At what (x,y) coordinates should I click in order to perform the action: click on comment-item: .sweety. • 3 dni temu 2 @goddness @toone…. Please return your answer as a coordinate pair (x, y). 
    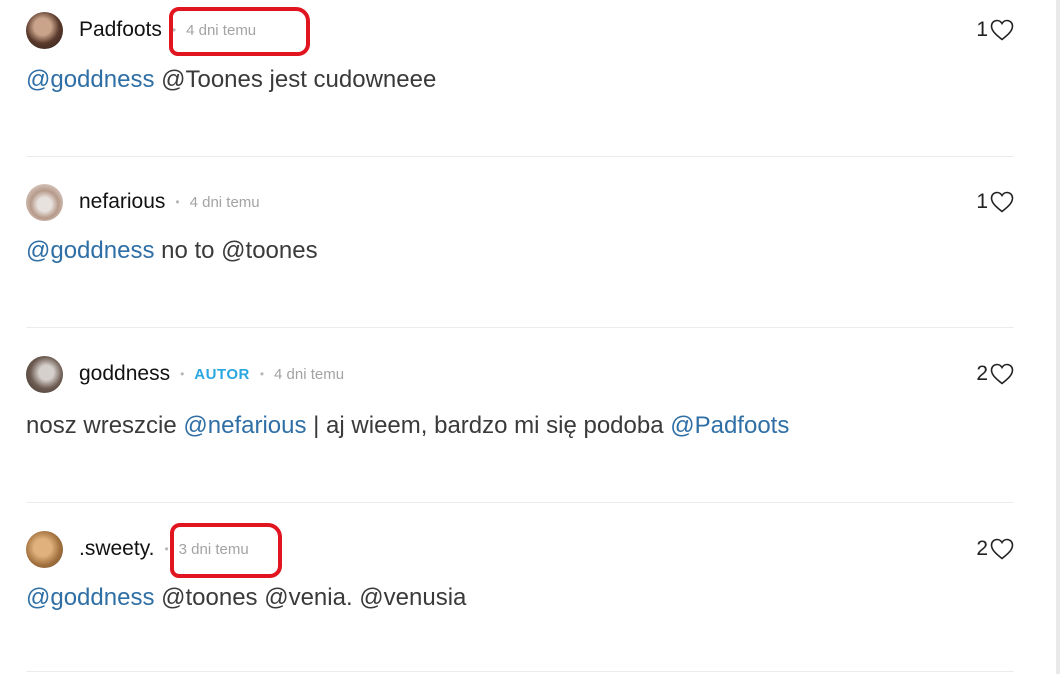
    Looking at the image, I should click on (520, 575).